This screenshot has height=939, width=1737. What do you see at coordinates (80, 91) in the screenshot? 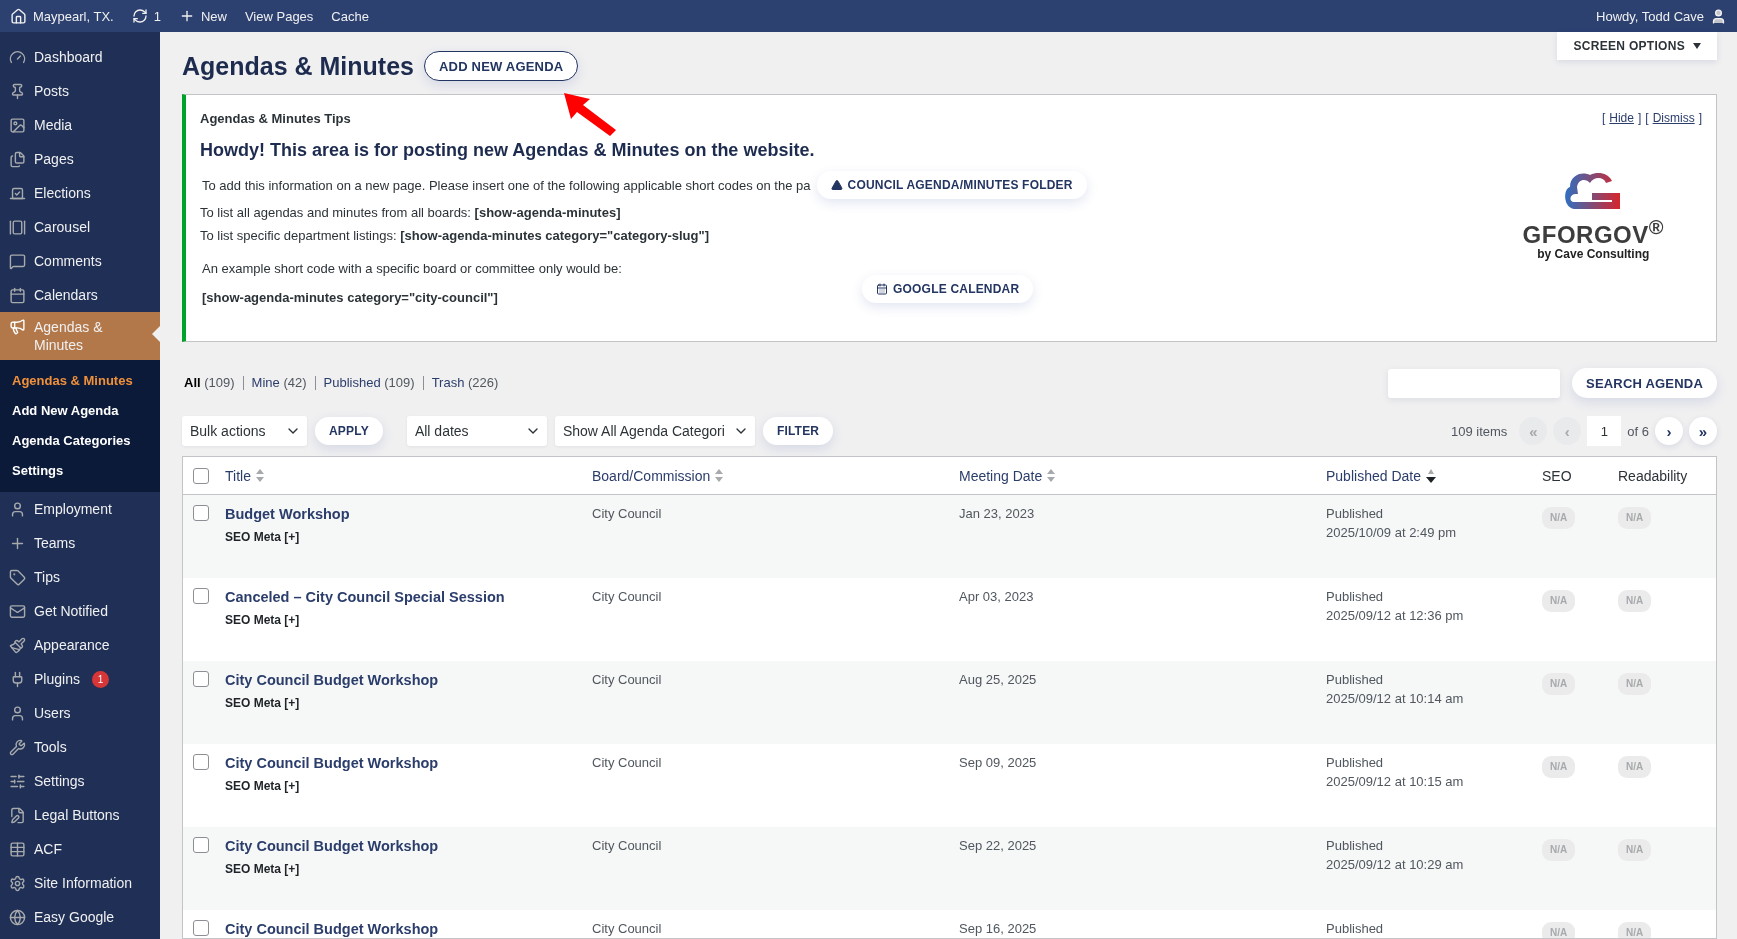
I see `menu-item: Posts` at bounding box center [80, 91].